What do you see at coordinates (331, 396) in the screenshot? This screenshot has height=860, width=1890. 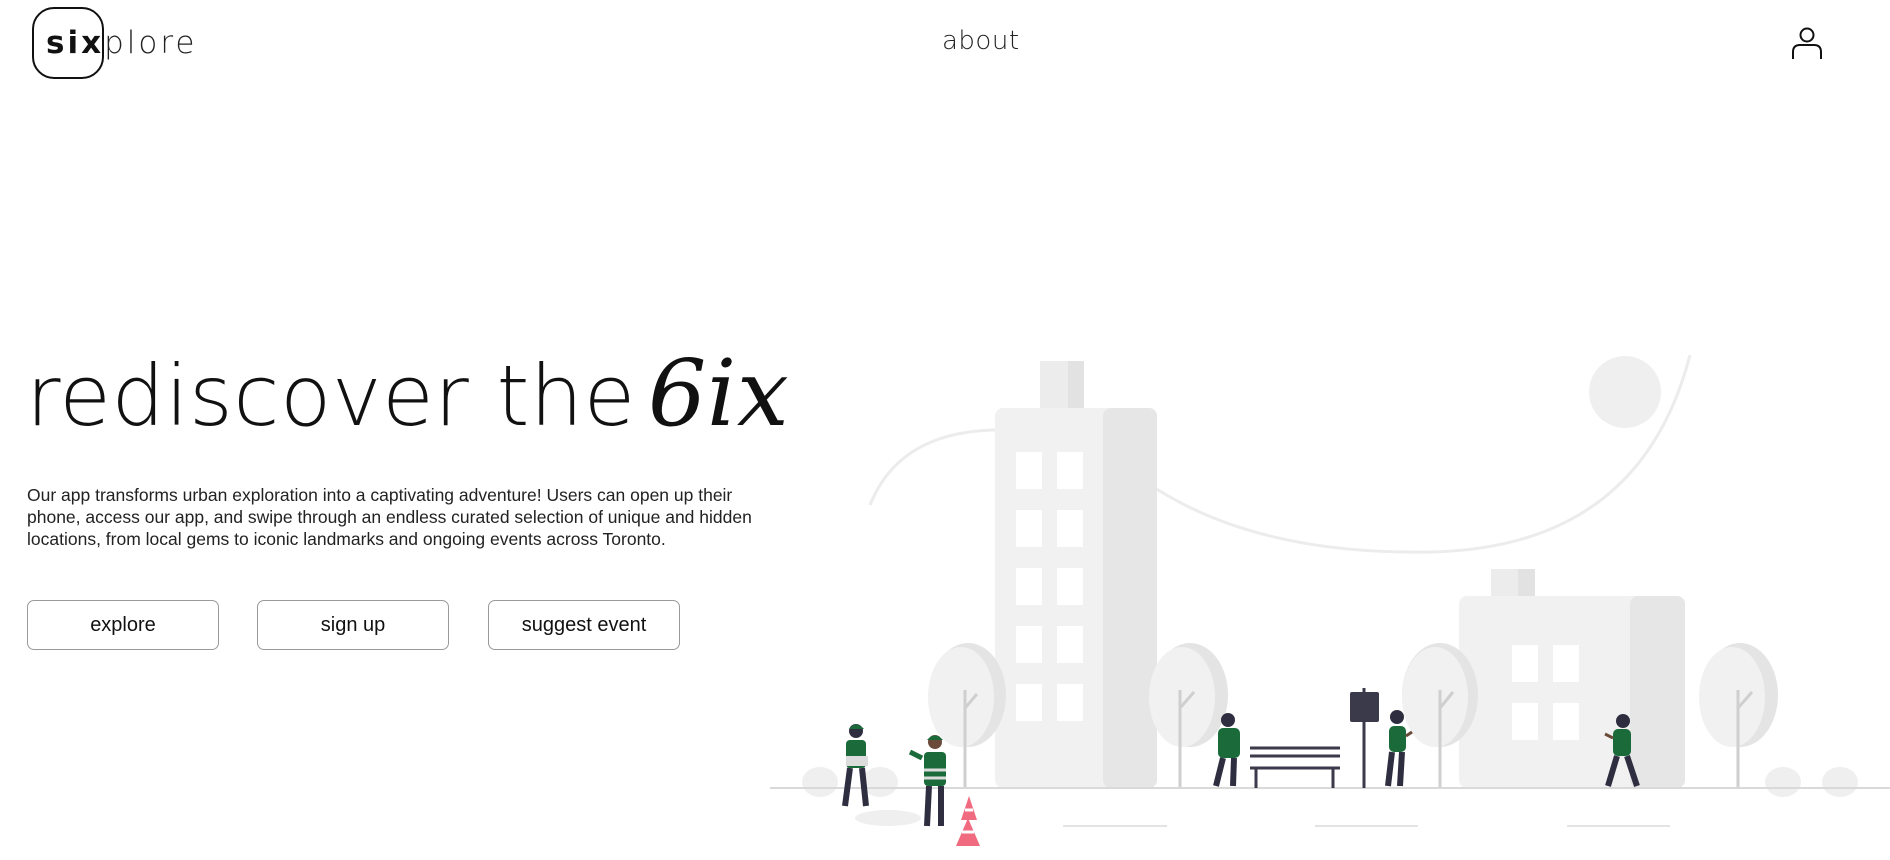 I see `hero-title-text: rediscover the` at bounding box center [331, 396].